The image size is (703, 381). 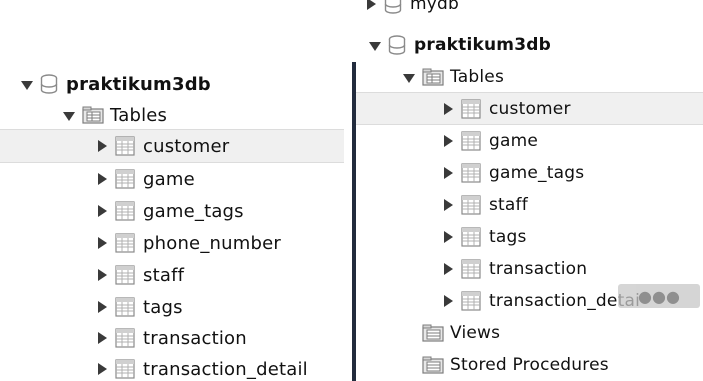 I want to click on views-folder-icon, so click(x=433, y=333).